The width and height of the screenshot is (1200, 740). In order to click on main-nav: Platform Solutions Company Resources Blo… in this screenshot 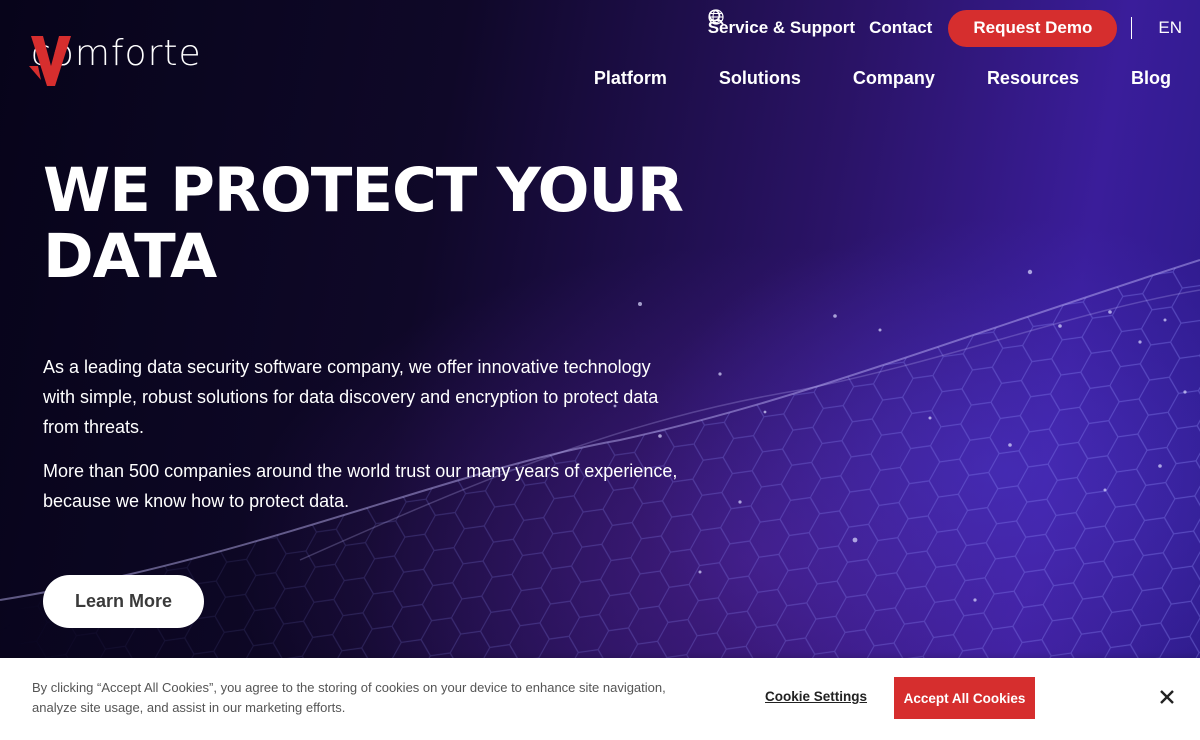, I will do `click(856, 78)`.